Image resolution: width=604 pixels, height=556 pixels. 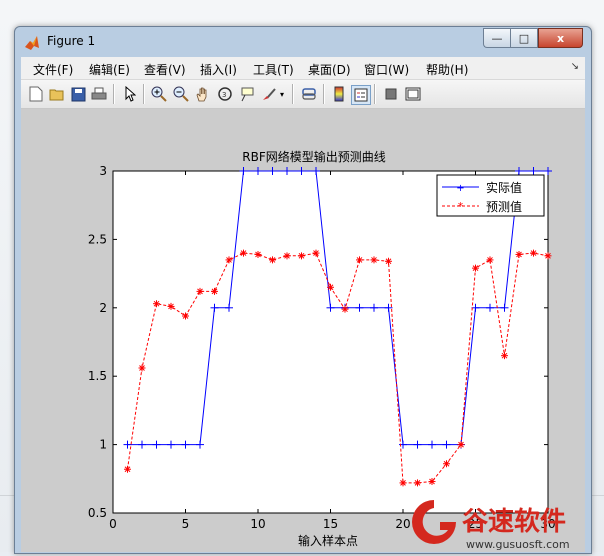 What do you see at coordinates (309, 94) in the screenshot?
I see `link-icon` at bounding box center [309, 94].